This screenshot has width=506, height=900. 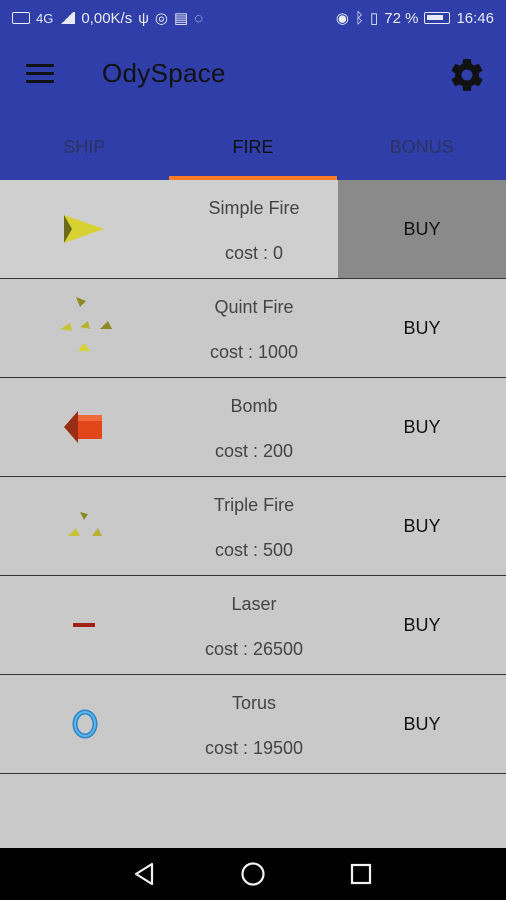 What do you see at coordinates (145, 874) in the screenshot?
I see `back-triangle-icon` at bounding box center [145, 874].